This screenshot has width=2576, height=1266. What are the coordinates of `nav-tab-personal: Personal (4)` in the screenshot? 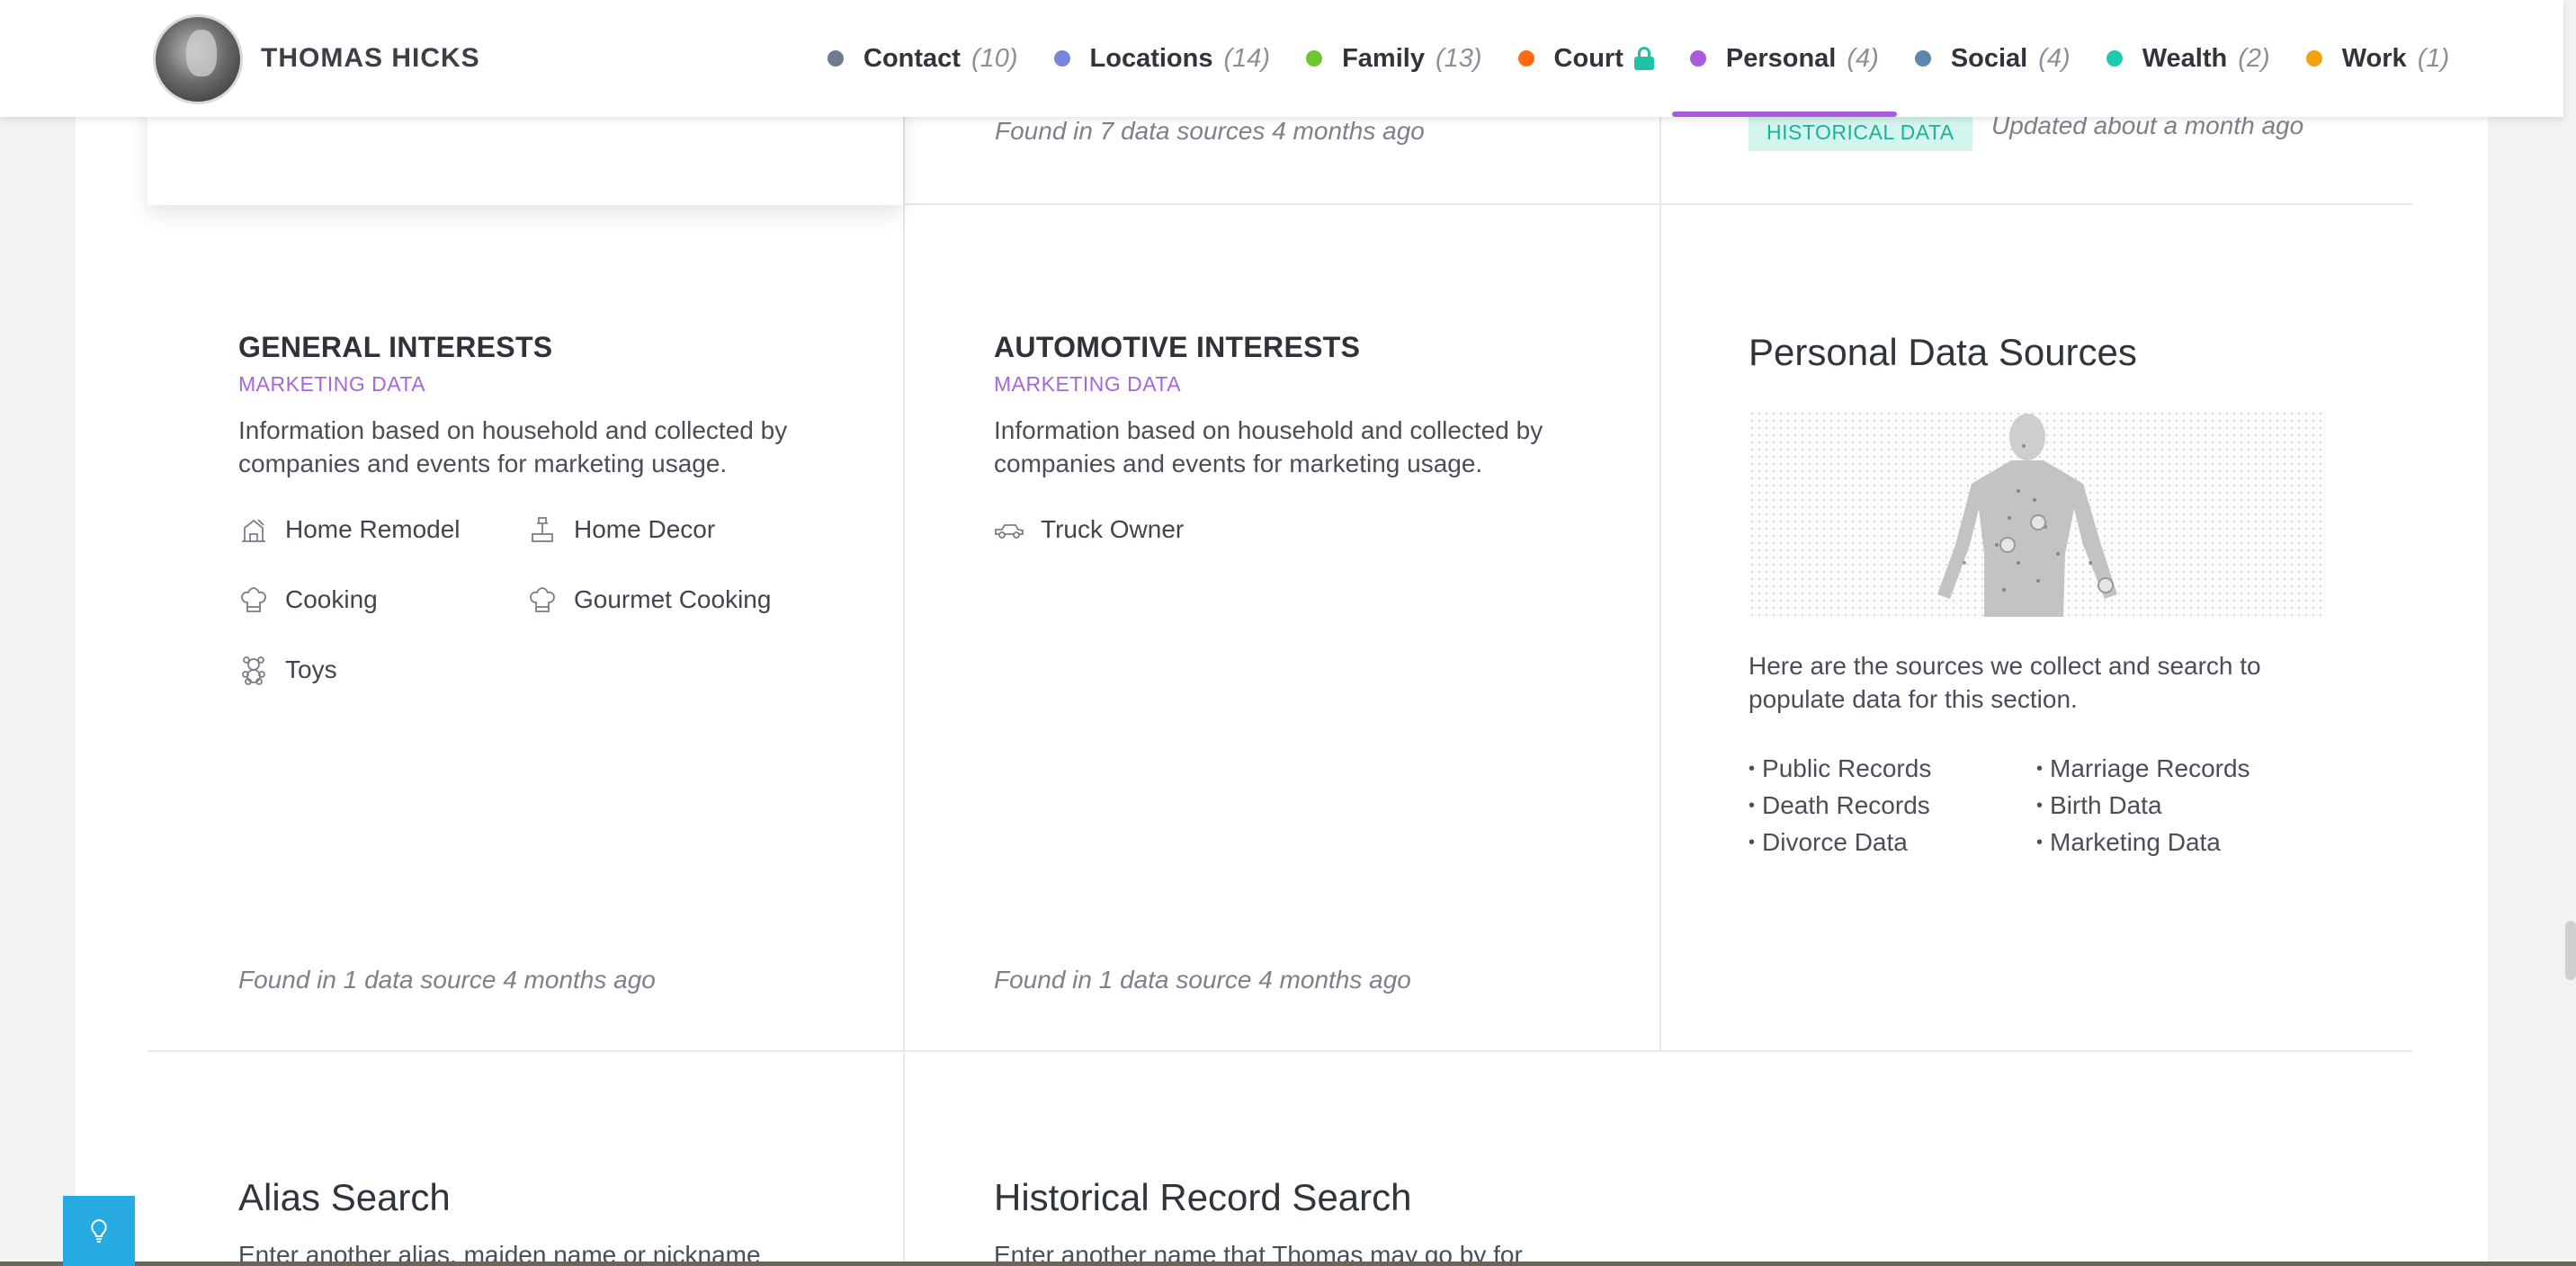 It's located at (1784, 59).